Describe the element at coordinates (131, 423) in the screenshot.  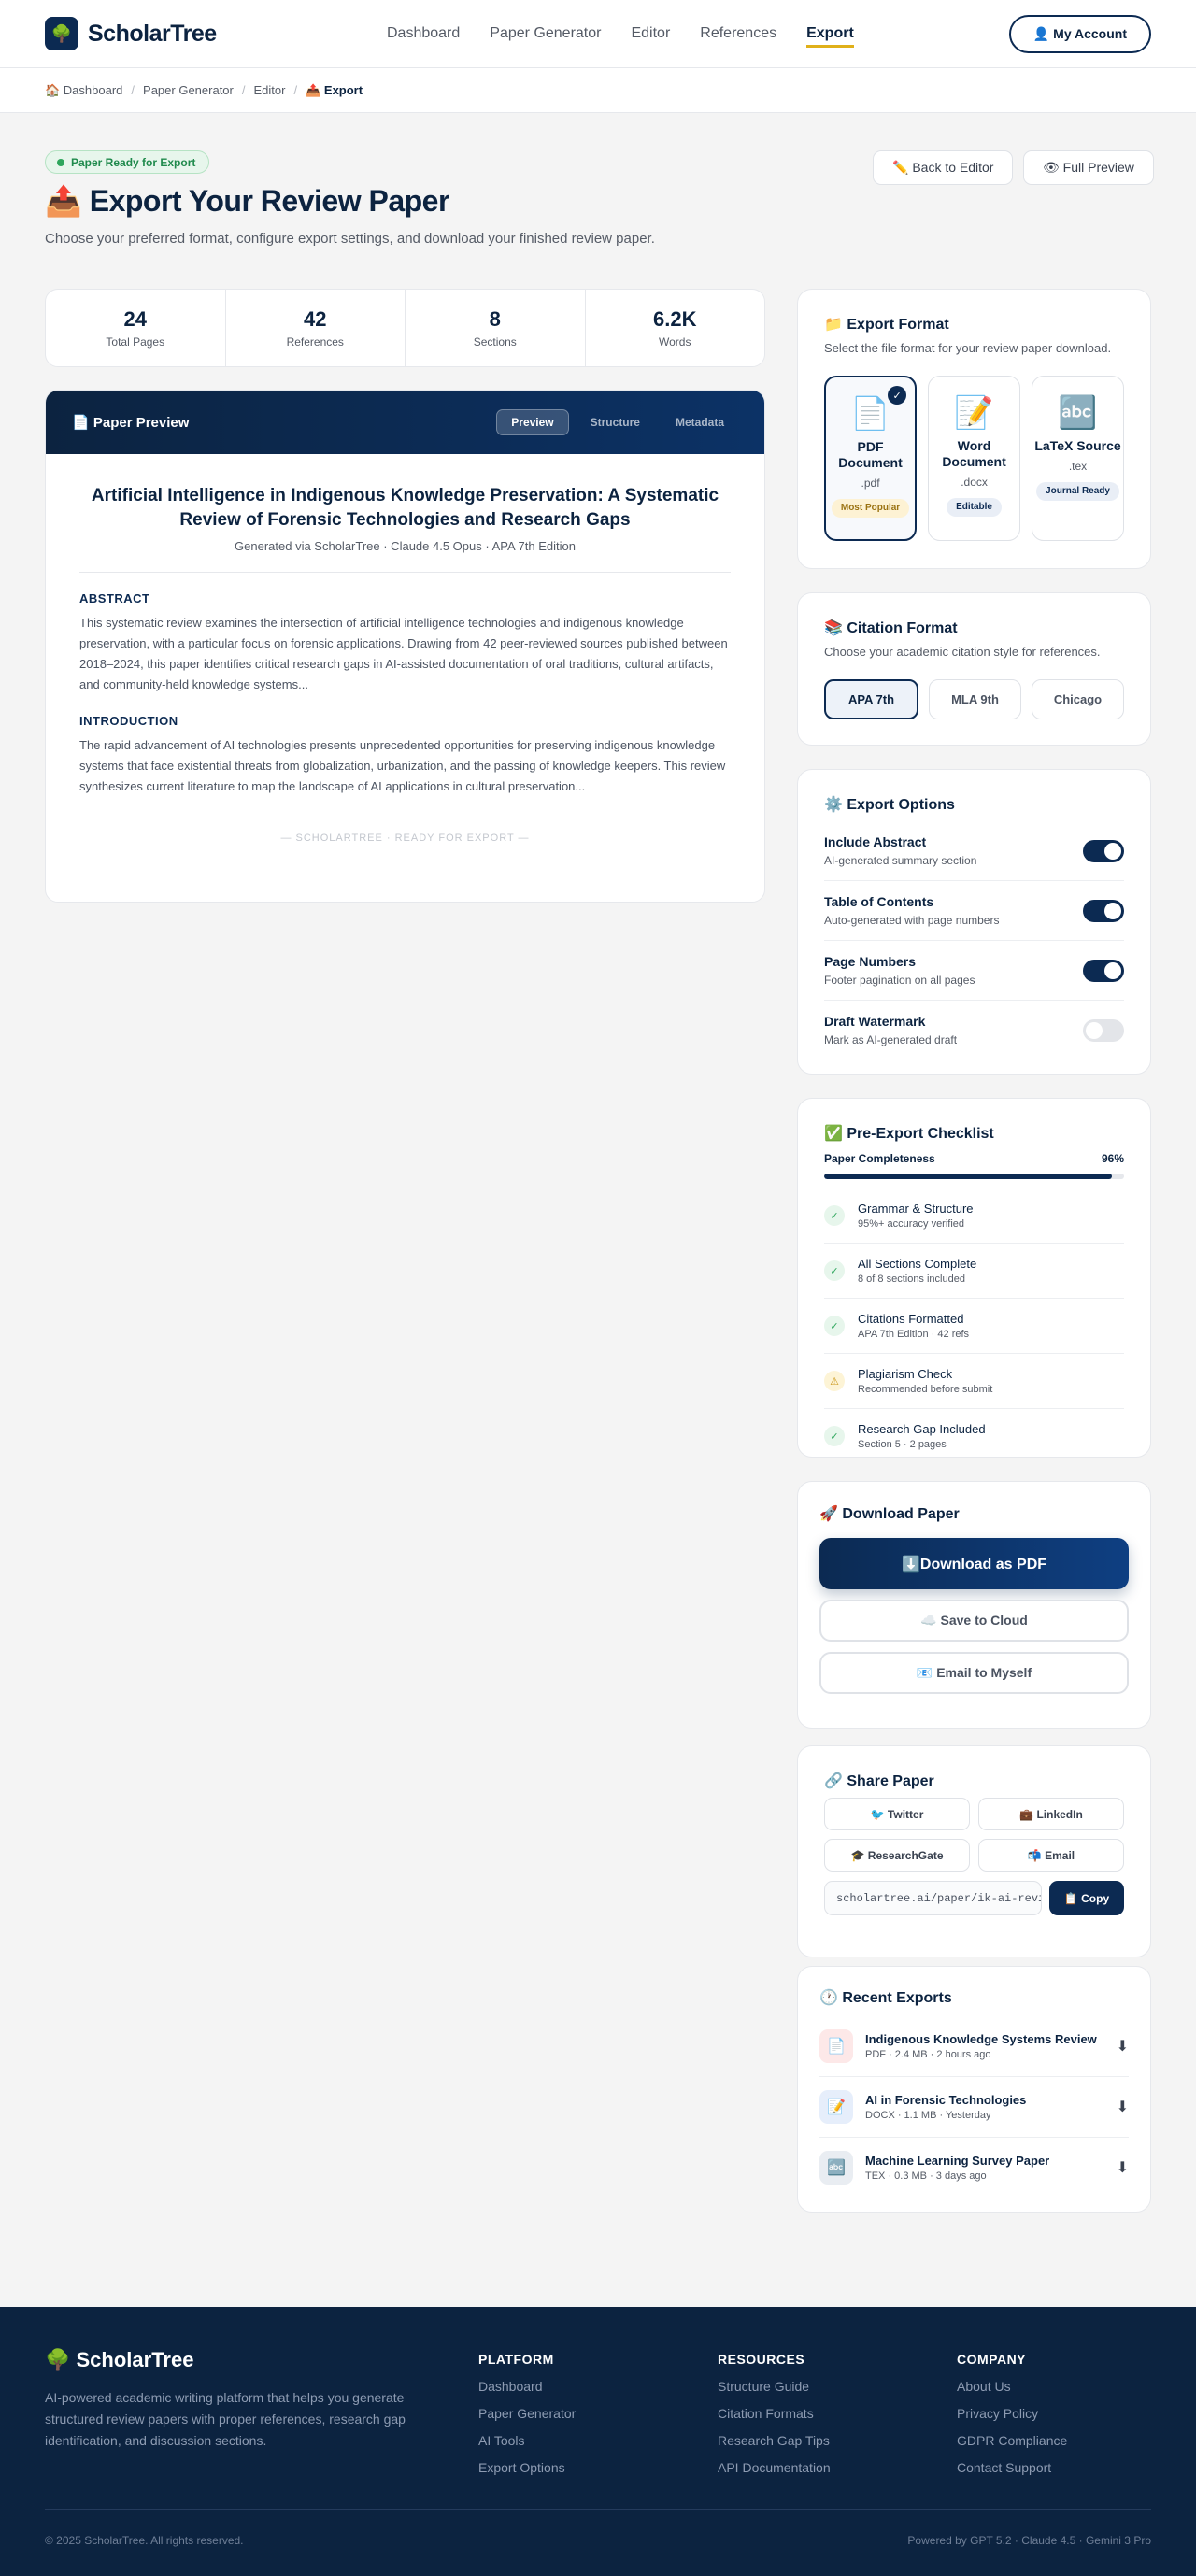
I see `preview-title: 📄 Paper Preview` at that location.